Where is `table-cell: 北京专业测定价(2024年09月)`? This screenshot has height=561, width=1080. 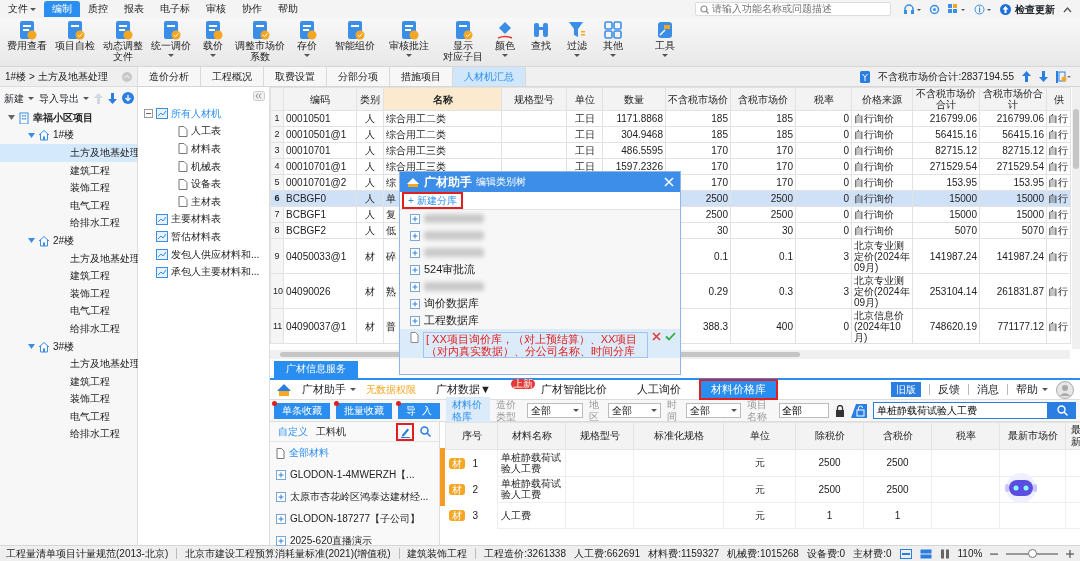
table-cell: 北京专业测定价(2024年09月) is located at coordinates (882, 256).